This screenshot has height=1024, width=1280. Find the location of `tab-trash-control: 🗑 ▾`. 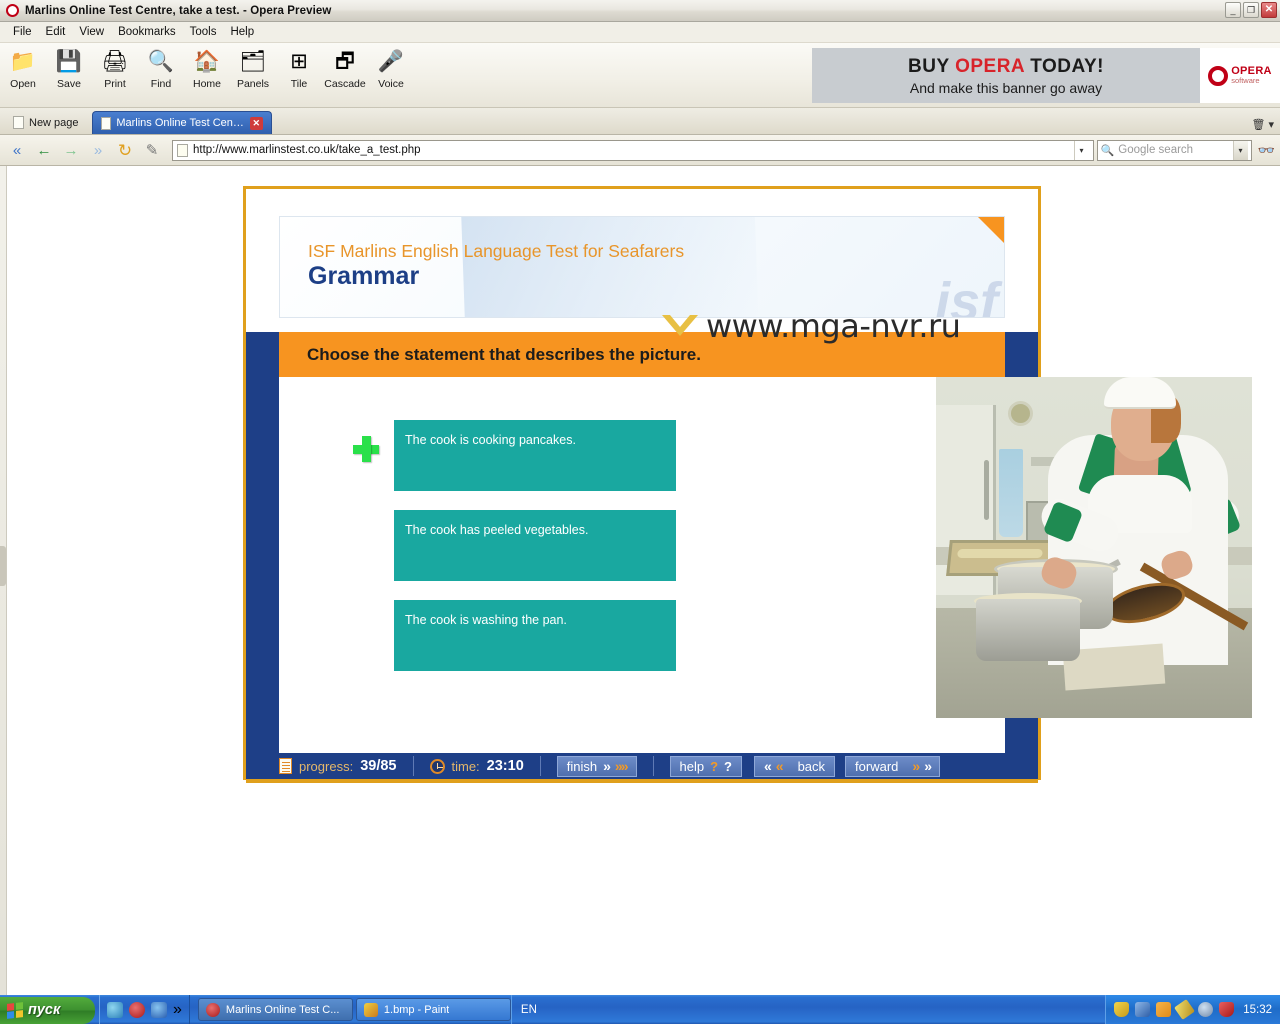

tab-trash-control: 🗑 ▾ is located at coordinates (1263, 124).